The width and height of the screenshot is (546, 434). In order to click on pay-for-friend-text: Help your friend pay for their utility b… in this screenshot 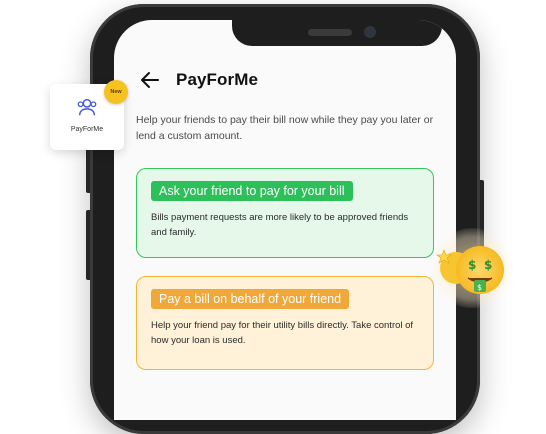, I will do `click(282, 333)`.